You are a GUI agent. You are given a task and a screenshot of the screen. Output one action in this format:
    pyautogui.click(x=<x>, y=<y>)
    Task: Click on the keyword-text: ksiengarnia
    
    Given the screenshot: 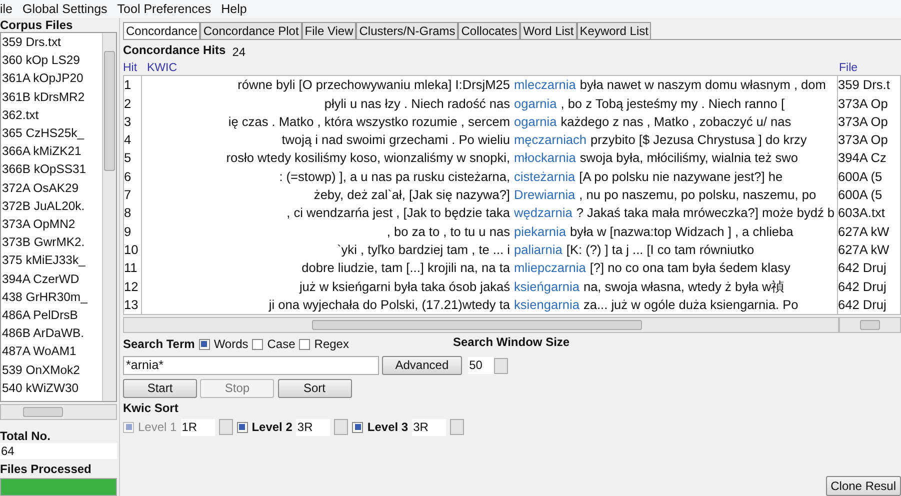 What is the action you would take?
    pyautogui.click(x=547, y=305)
    